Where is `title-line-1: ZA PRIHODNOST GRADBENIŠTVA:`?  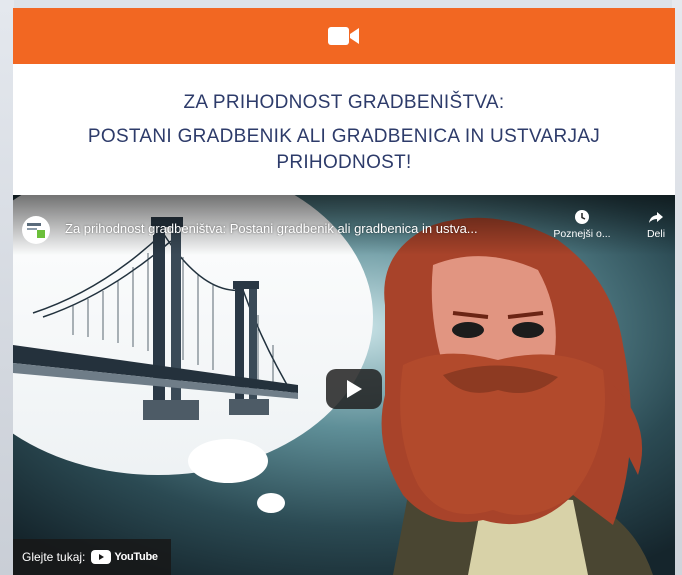 title-line-1: ZA PRIHODNOST GRADBENIŠTVA: is located at coordinates (344, 102).